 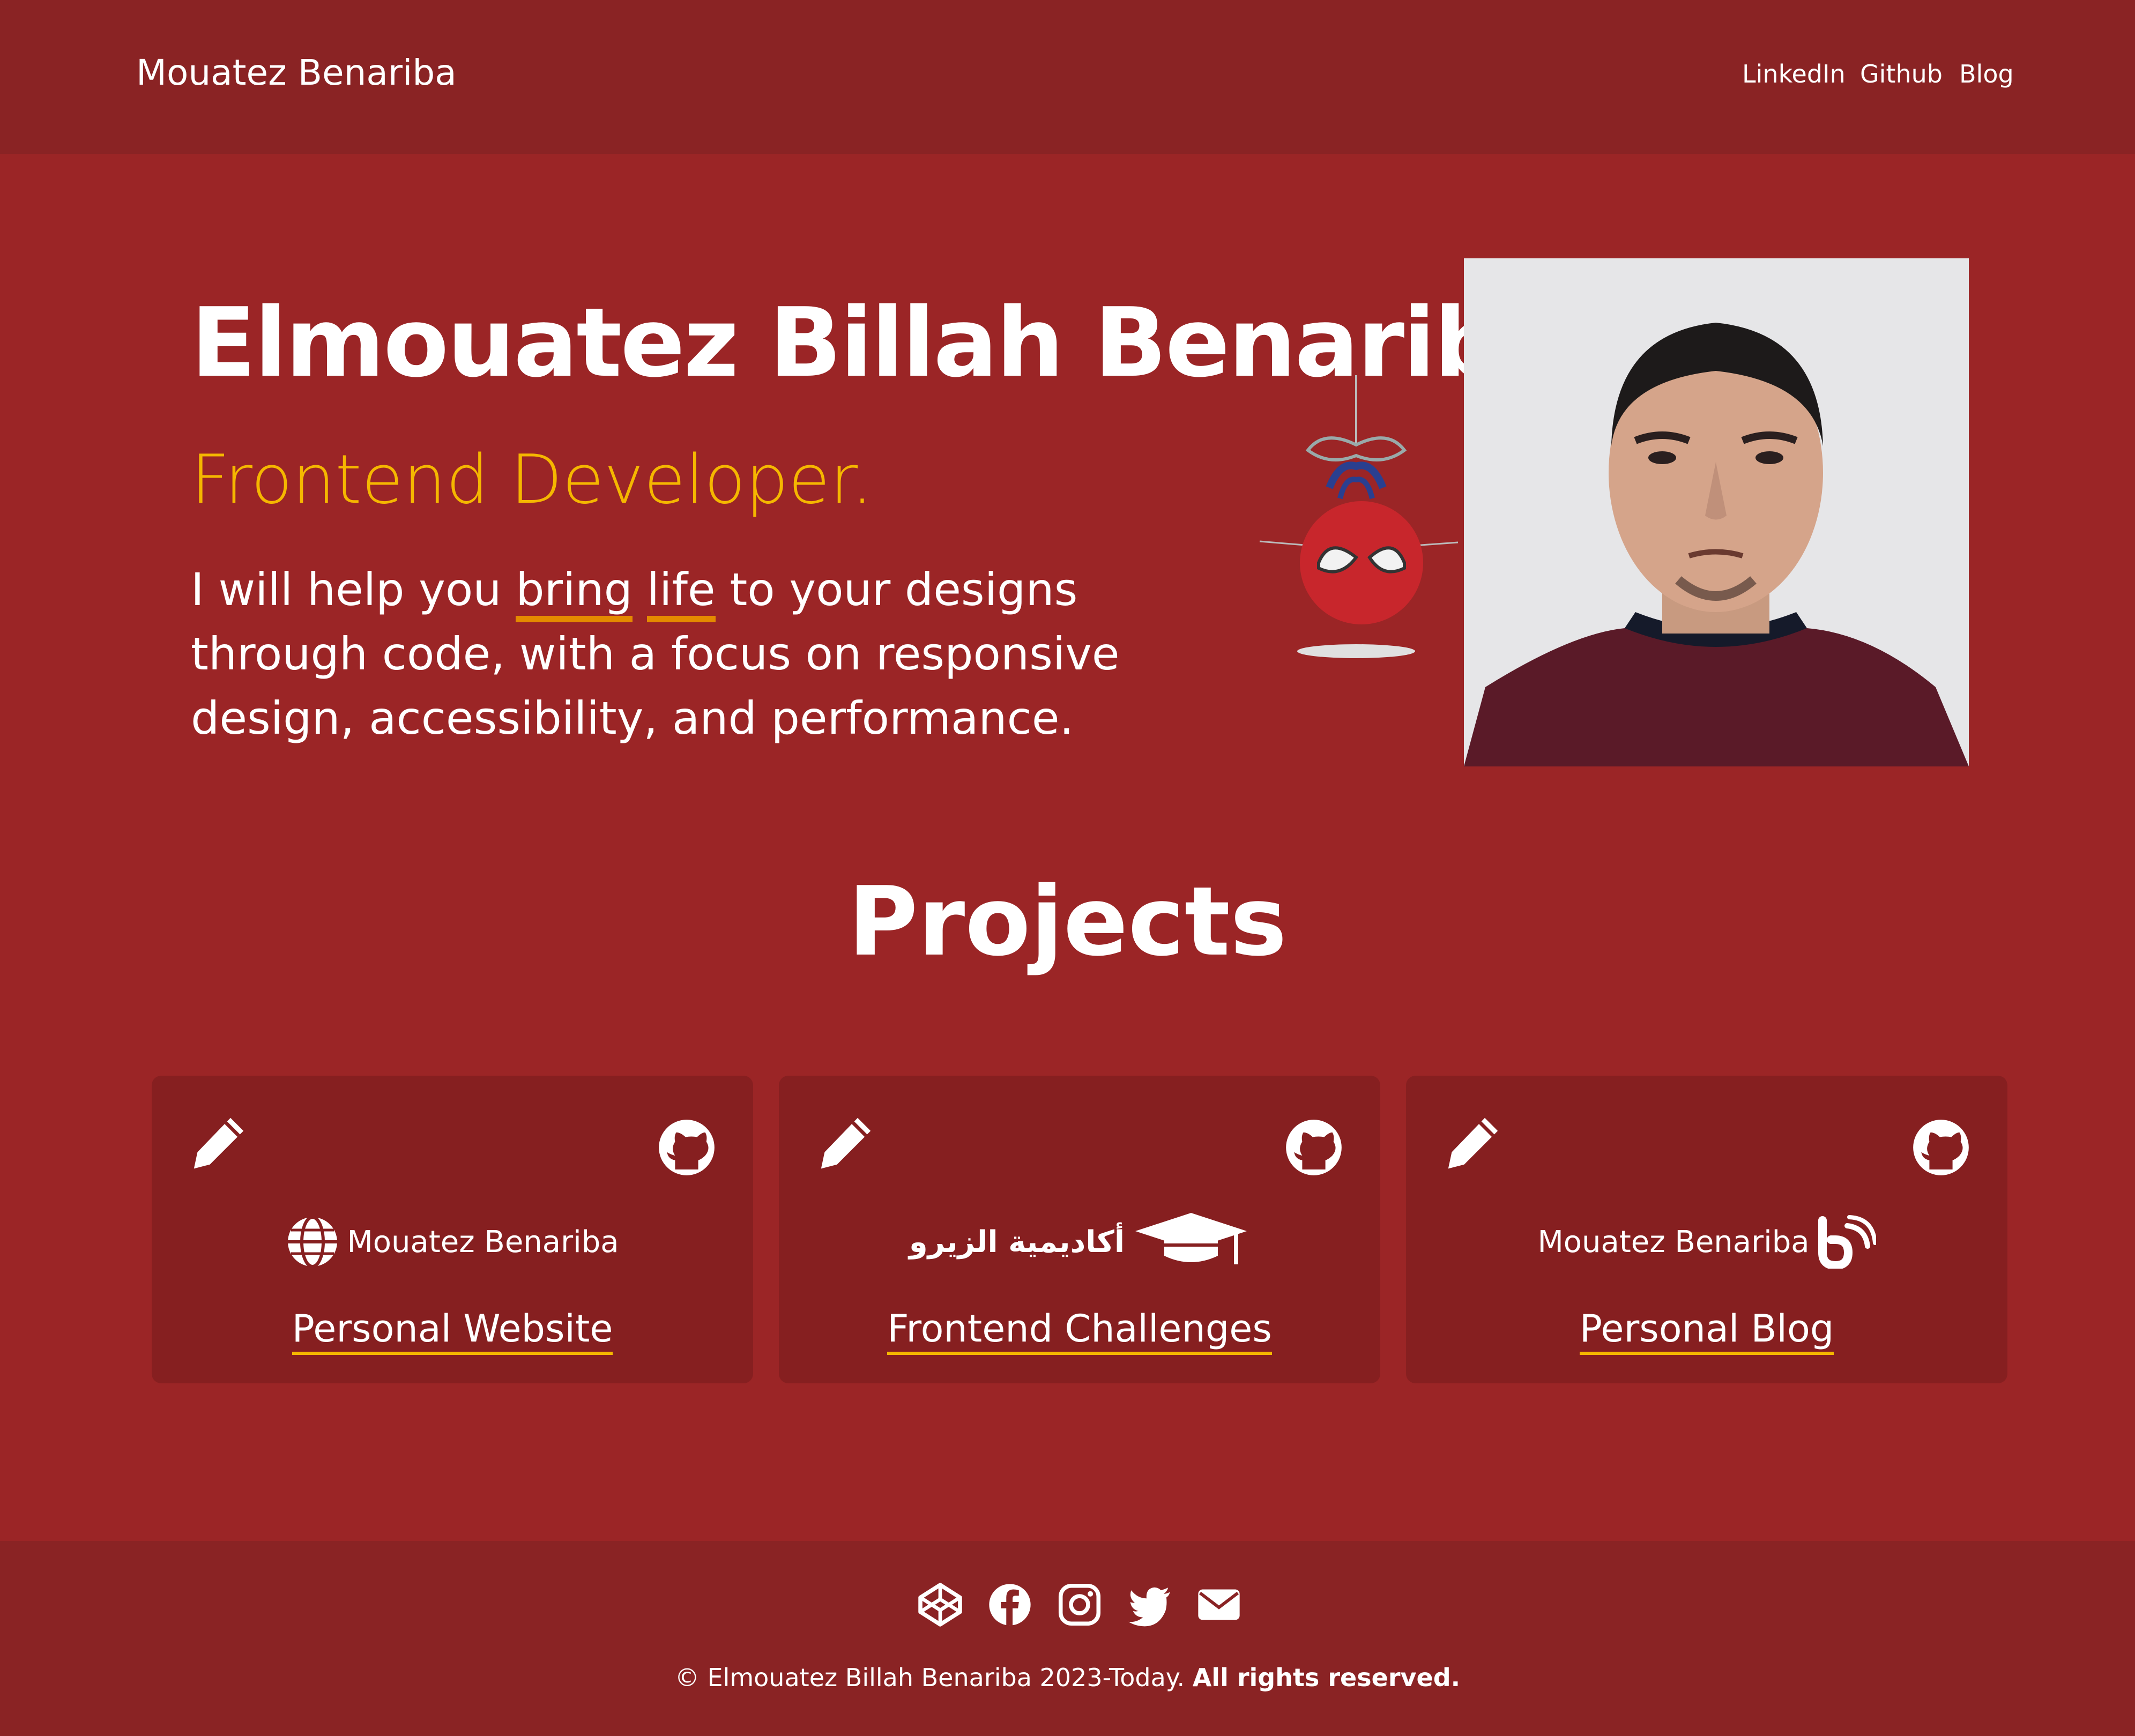 What do you see at coordinates (1191, 1238) in the screenshot?
I see `graduation-cap-icon` at bounding box center [1191, 1238].